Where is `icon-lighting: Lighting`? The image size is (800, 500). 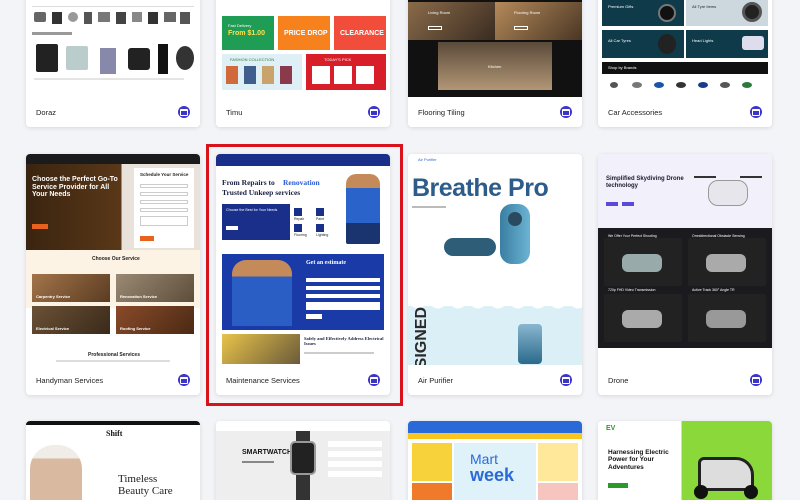 icon-lighting: Lighting is located at coordinates (322, 235).